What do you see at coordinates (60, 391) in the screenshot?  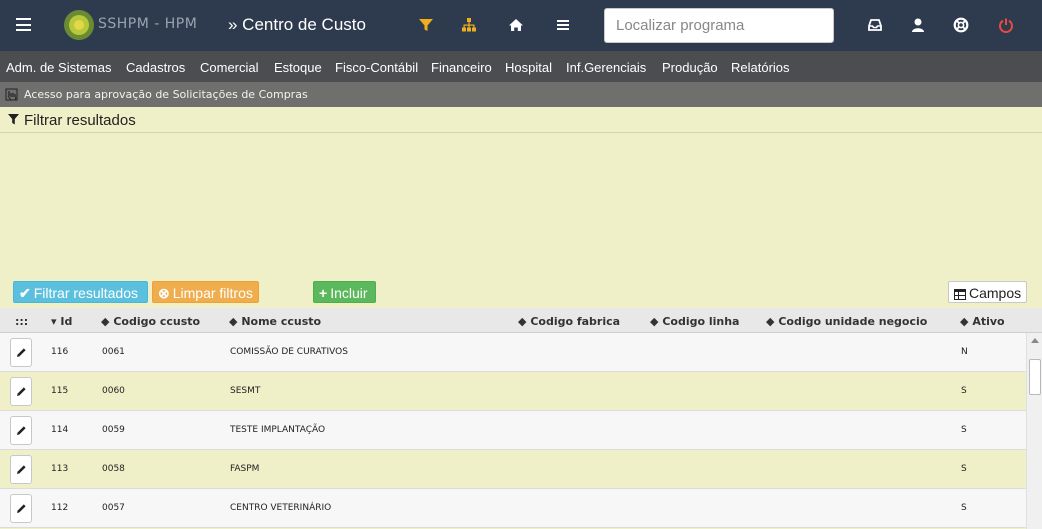 I see `cell-id: 115` at bounding box center [60, 391].